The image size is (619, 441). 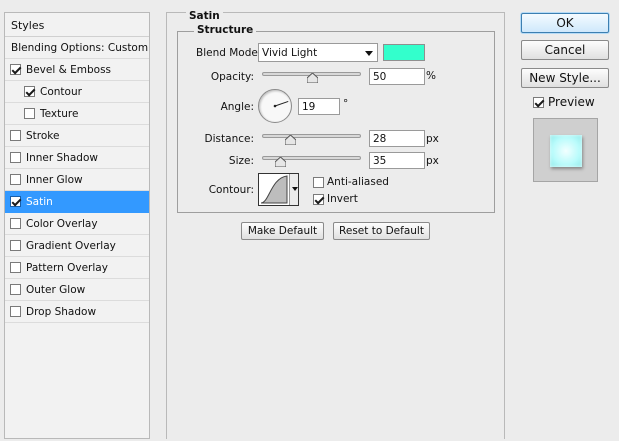 What do you see at coordinates (312, 78) in the screenshot?
I see `opacity-slider-thumb` at bounding box center [312, 78].